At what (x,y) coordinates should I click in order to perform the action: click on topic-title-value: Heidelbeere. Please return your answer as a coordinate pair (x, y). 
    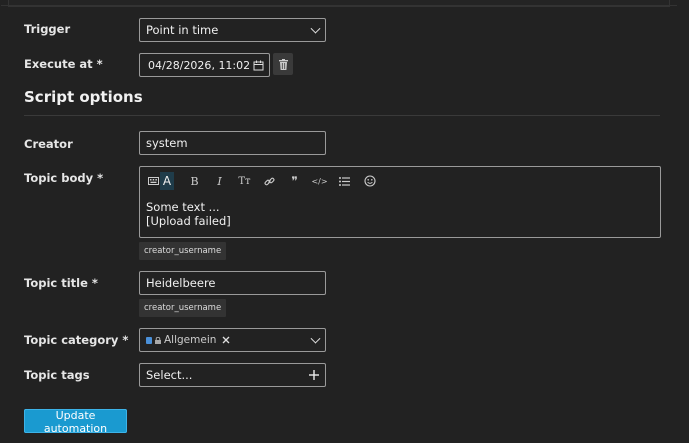
    Looking at the image, I should click on (181, 283).